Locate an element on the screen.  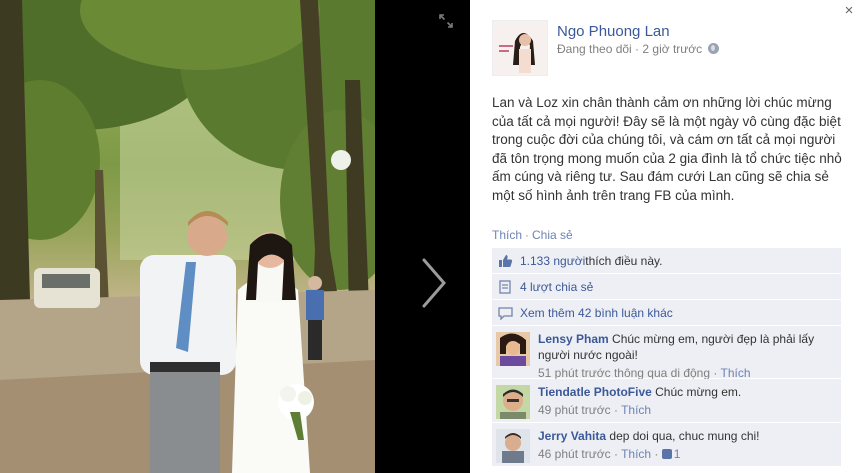
likes-row: 1.133 người thích điều này. is located at coordinates (666, 261).